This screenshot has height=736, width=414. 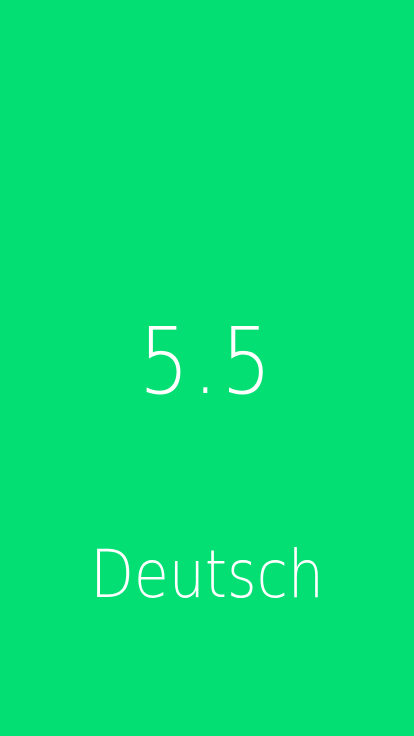 What do you see at coordinates (207, 574) in the screenshot?
I see `subject-name: Deutsch` at bounding box center [207, 574].